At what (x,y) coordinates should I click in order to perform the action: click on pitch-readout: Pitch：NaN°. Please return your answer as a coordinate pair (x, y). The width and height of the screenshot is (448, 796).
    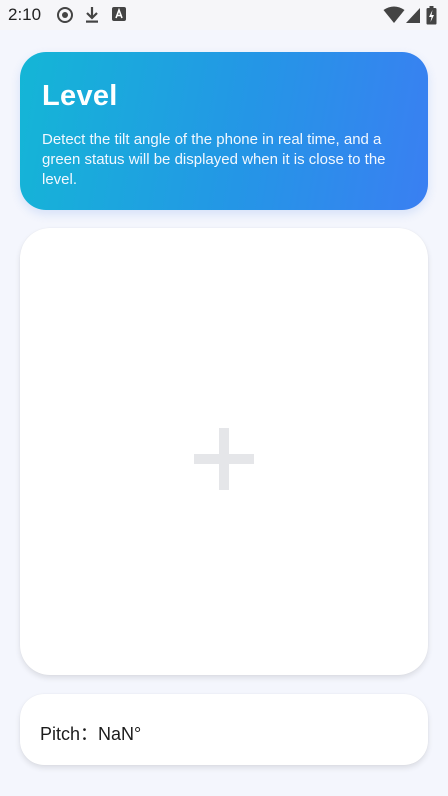
    Looking at the image, I should click on (91, 734).